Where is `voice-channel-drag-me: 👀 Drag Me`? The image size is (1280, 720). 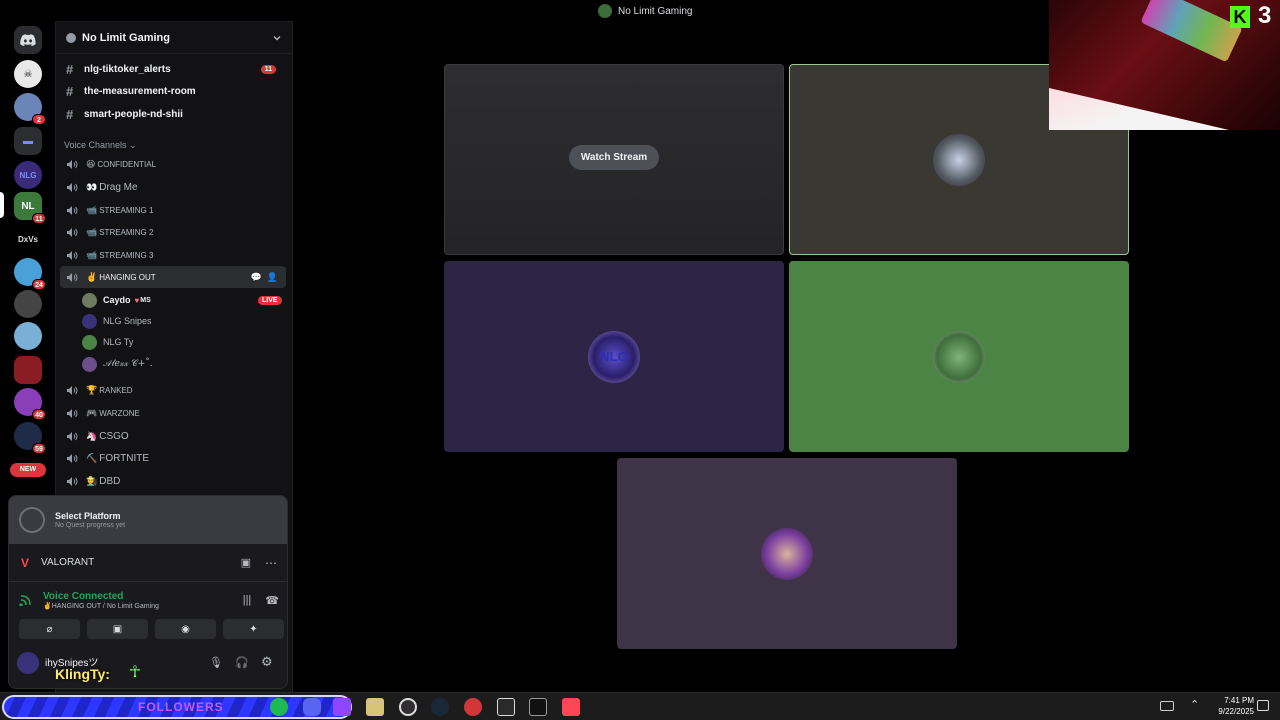
voice-channel-drag-me: 👀 Drag Me is located at coordinates (173, 187).